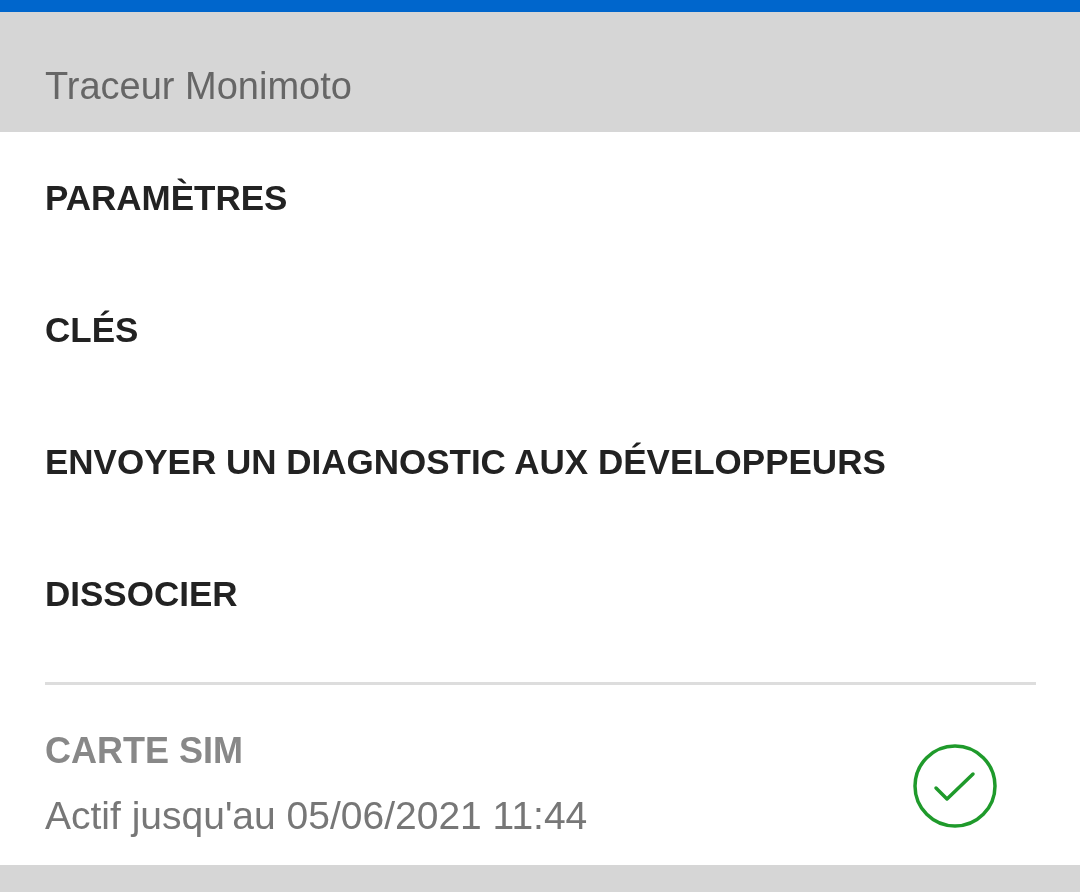 This screenshot has width=1080, height=892. Describe the element at coordinates (540, 594) in the screenshot. I see `menu-item: DISSOCIER` at that location.